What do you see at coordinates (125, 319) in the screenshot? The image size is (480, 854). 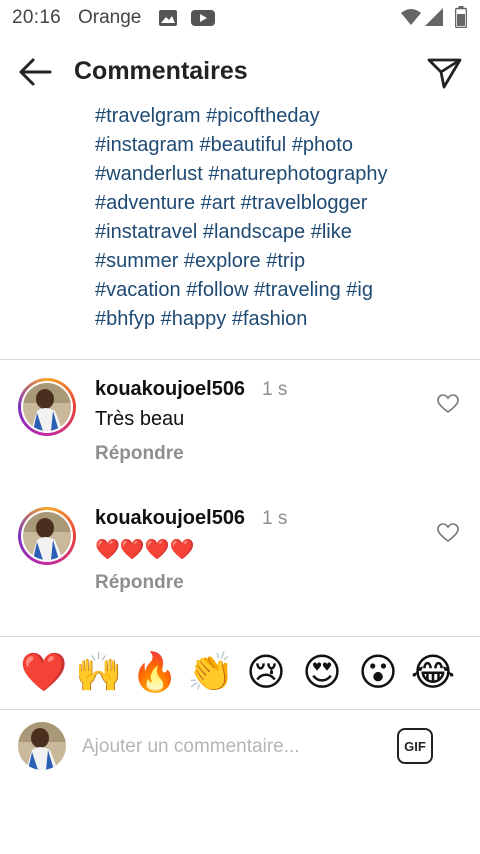 I see `hashtag-link: #bhfyp` at bounding box center [125, 319].